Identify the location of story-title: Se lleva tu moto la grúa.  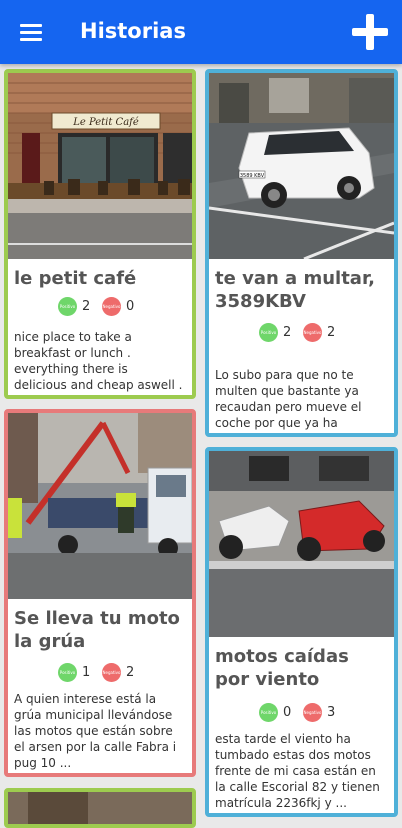
(97, 630).